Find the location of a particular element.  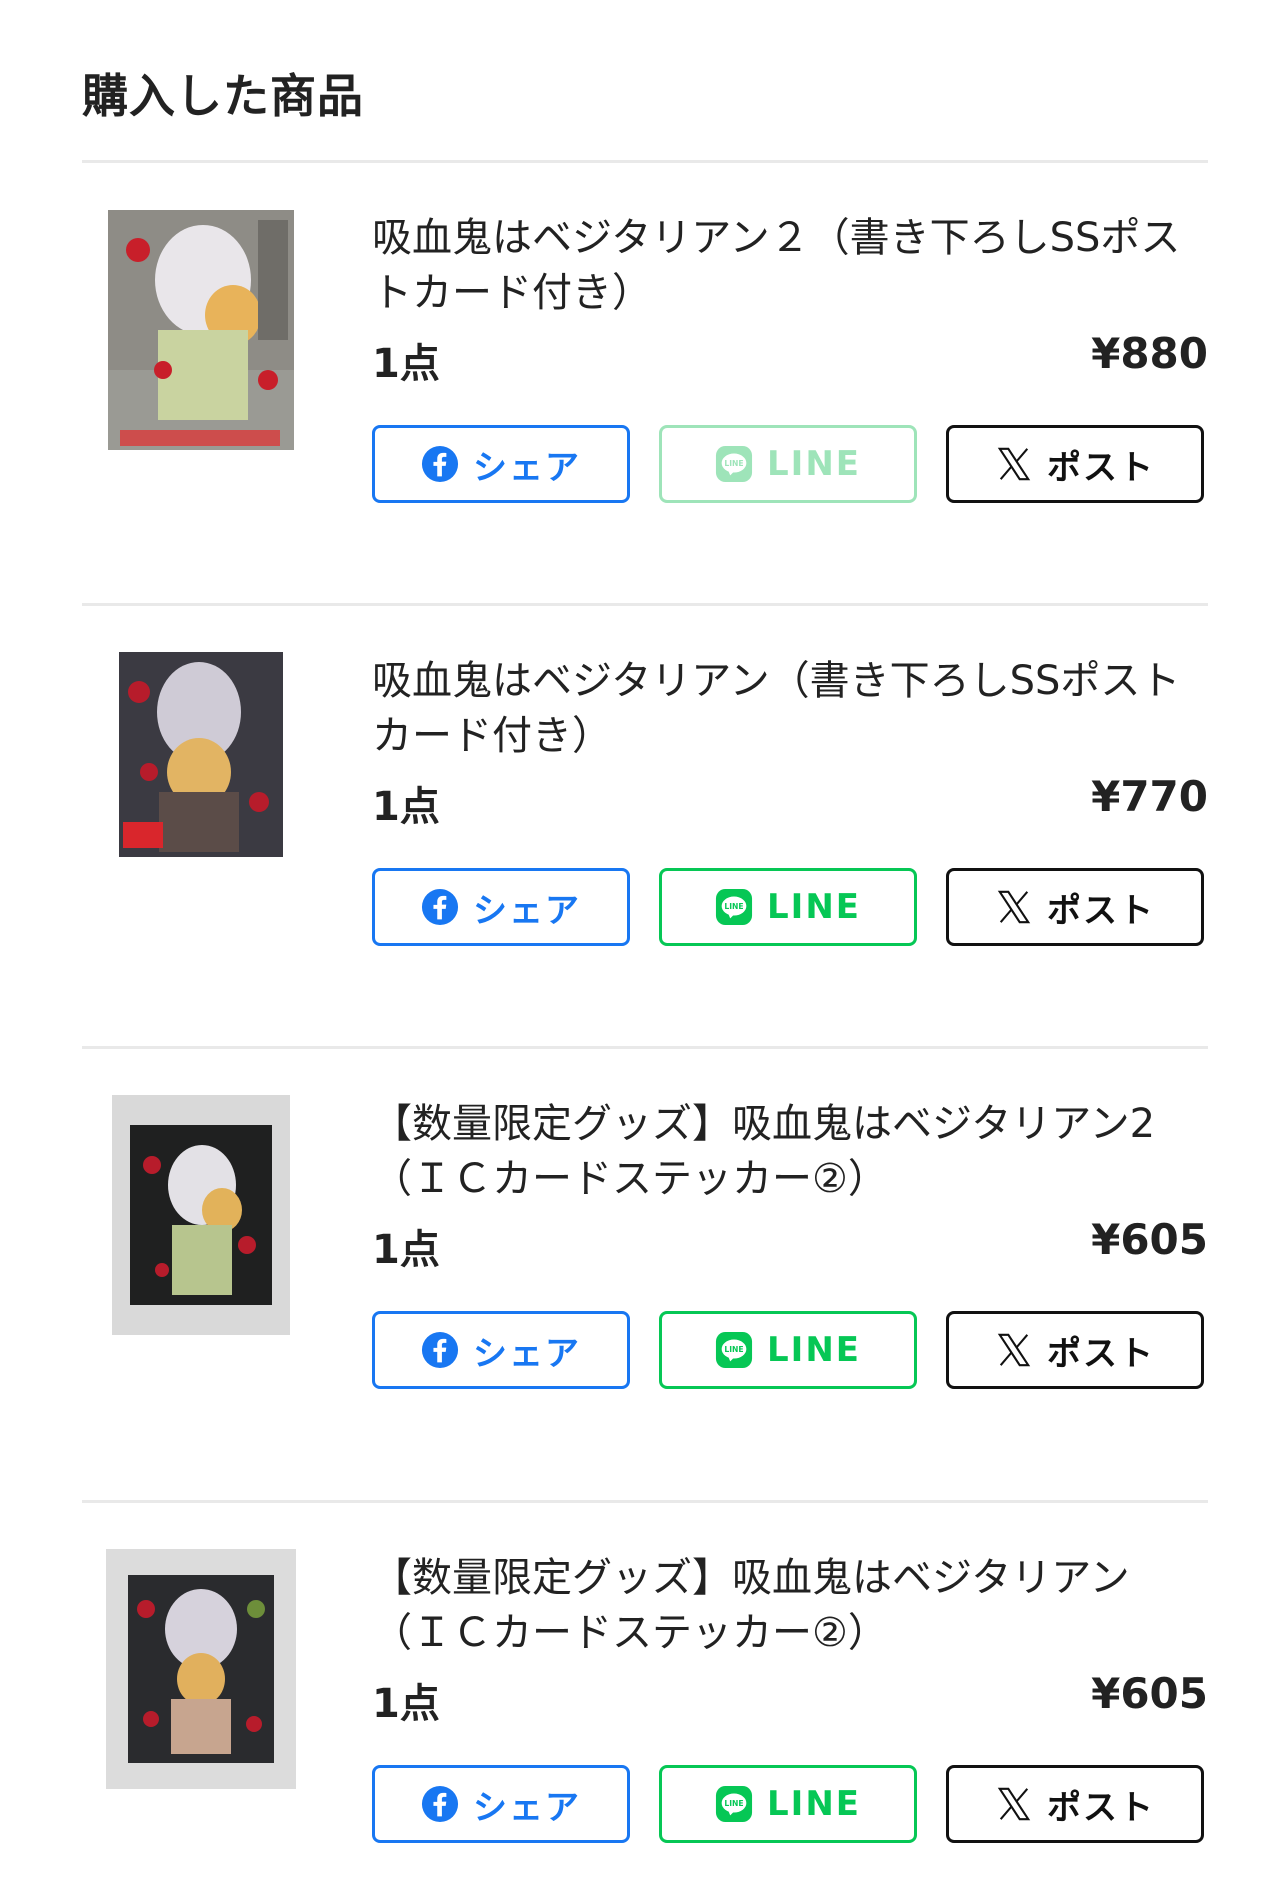

product-image-book-vol2 is located at coordinates (201, 330).